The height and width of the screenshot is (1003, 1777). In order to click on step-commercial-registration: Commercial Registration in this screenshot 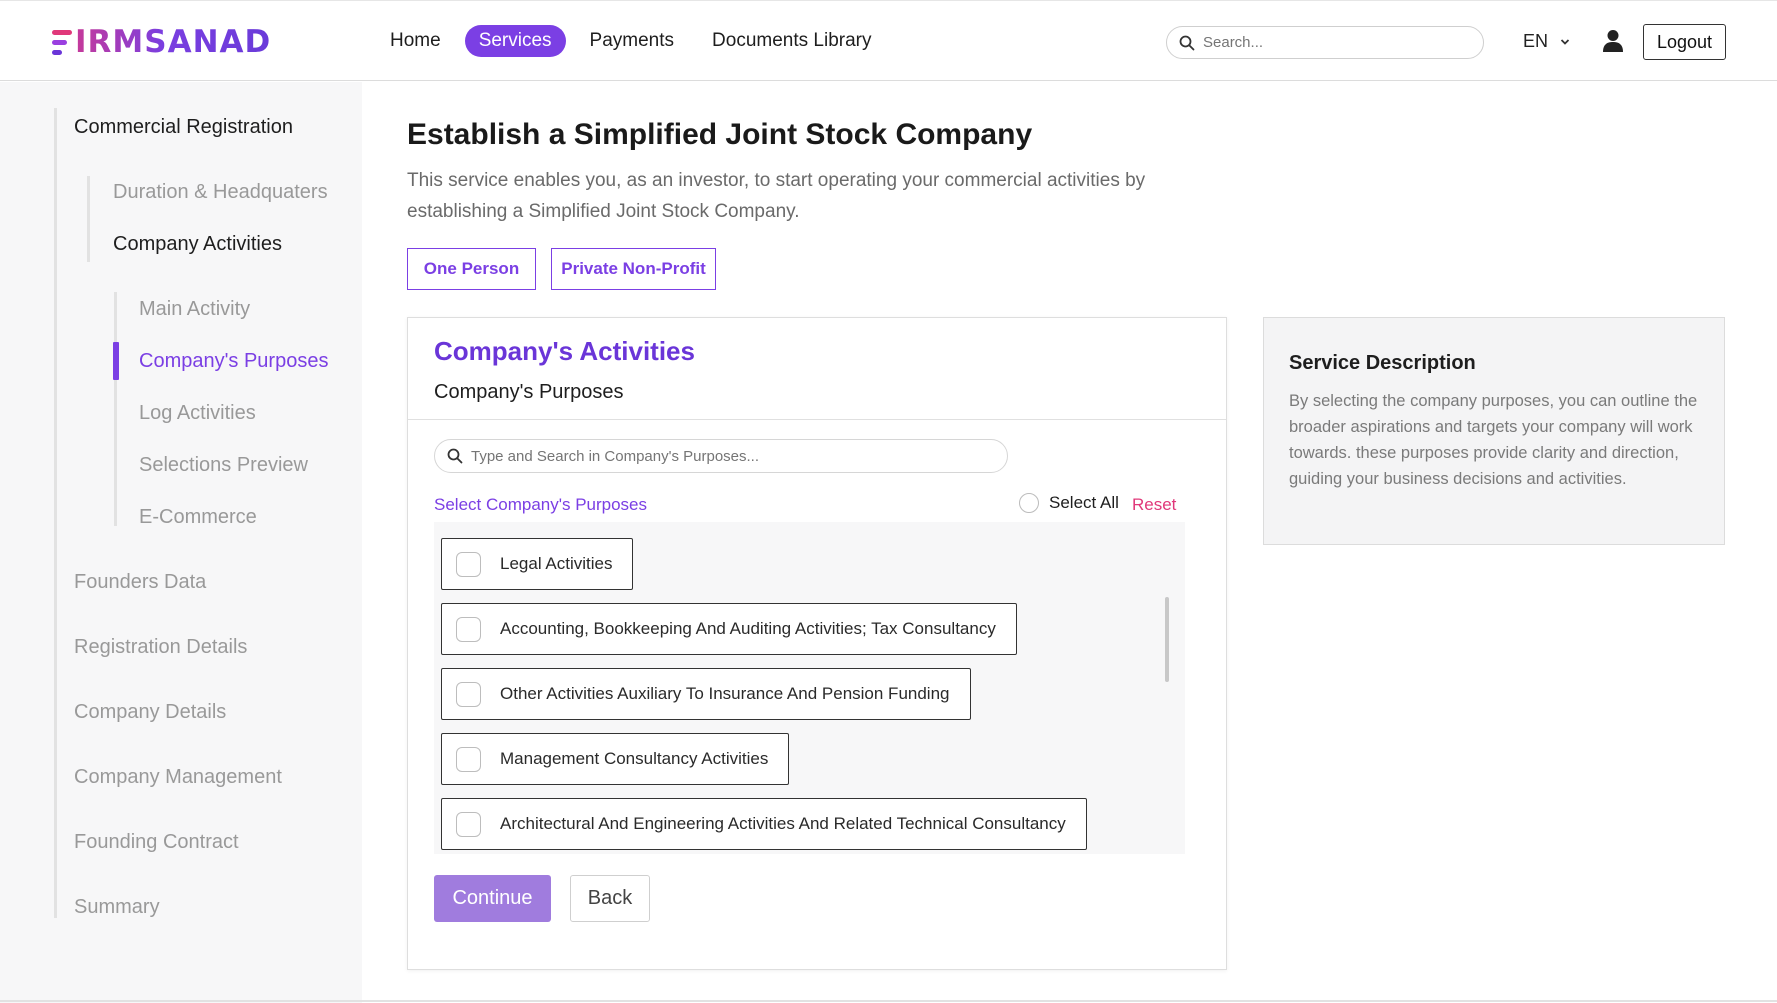, I will do `click(183, 127)`.